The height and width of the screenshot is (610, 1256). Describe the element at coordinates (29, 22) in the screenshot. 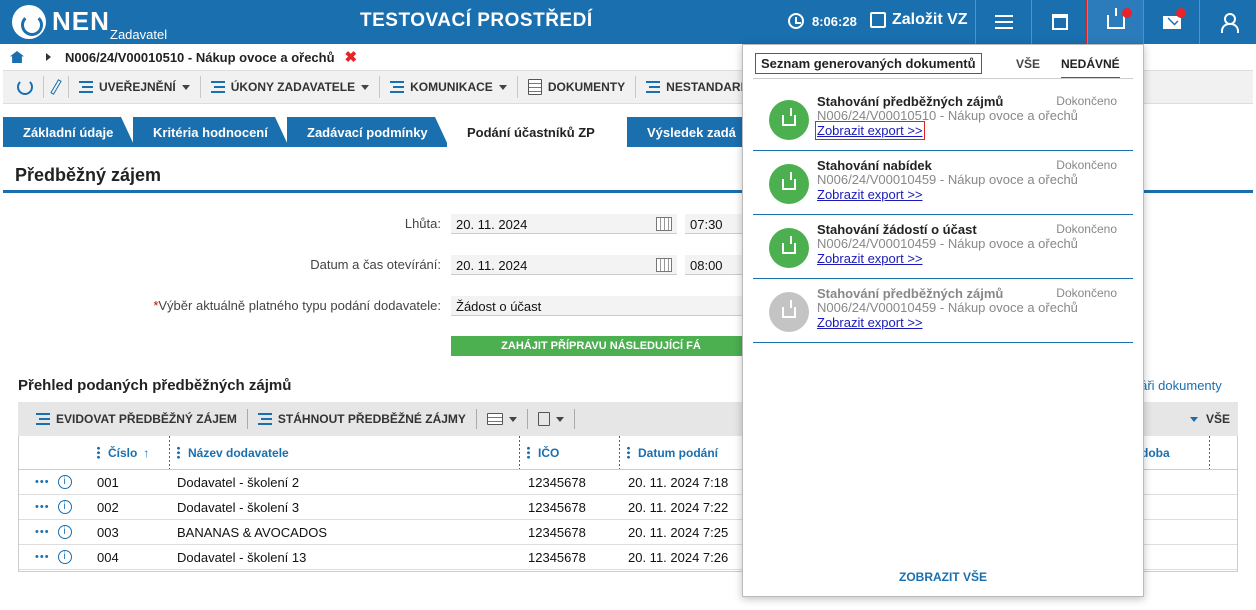

I see `nen-logo-icon` at that location.